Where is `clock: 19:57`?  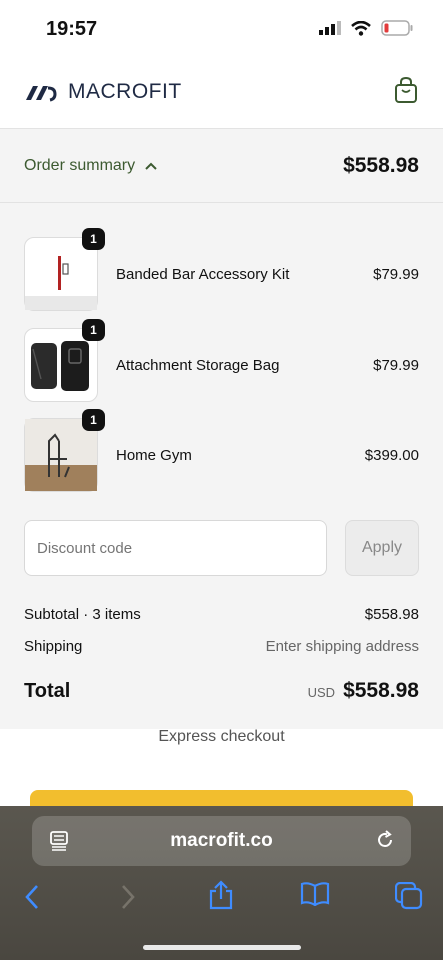
clock: 19:57 is located at coordinates (72, 29).